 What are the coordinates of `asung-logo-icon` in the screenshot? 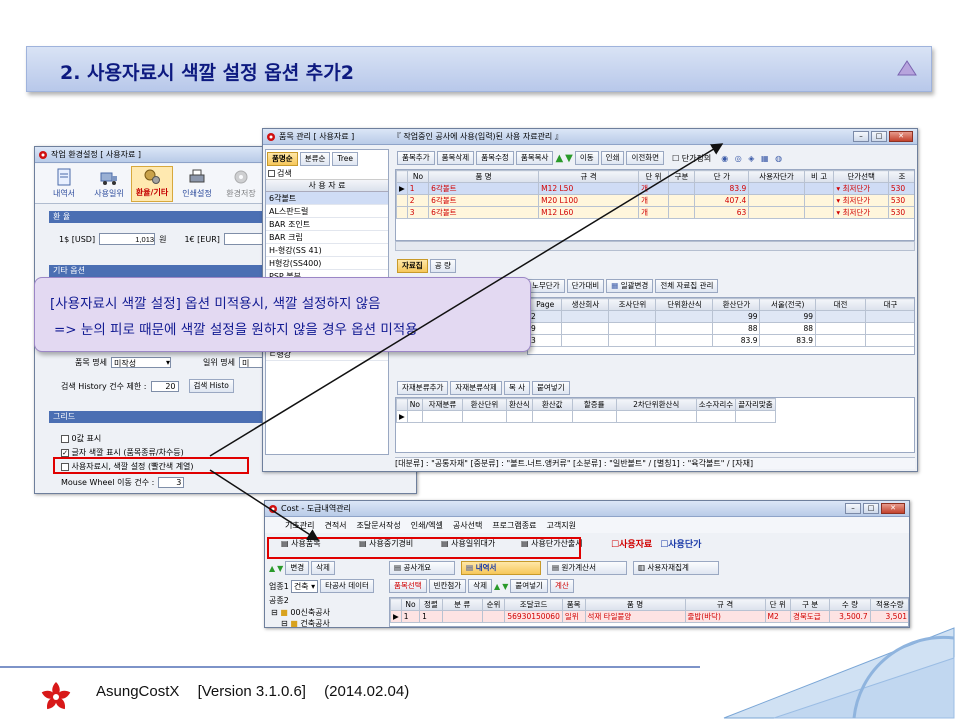 It's located at (56, 696).